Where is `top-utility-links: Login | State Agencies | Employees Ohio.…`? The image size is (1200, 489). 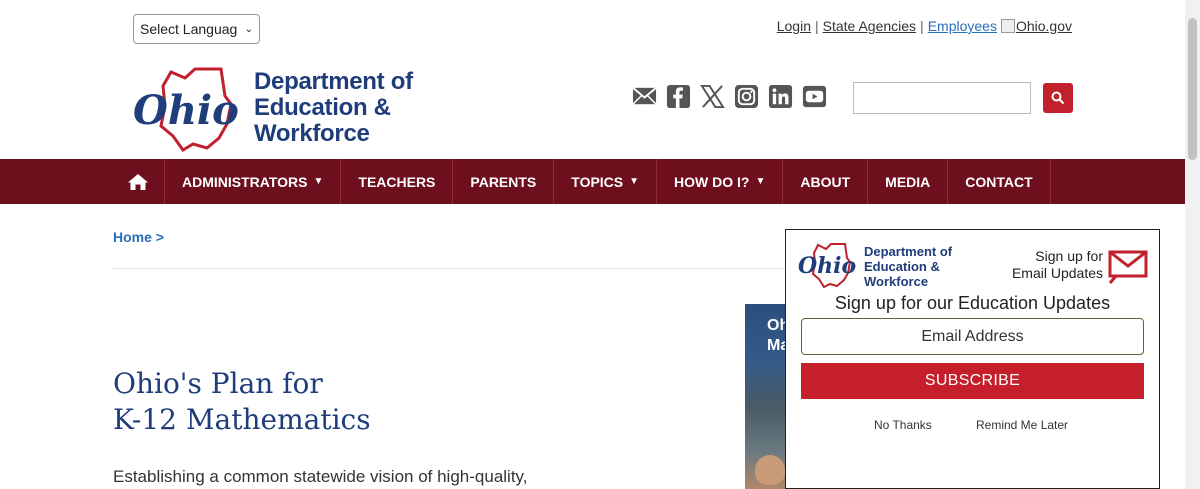 top-utility-links: Login | State Agencies | Employees Ohio.… is located at coordinates (924, 26).